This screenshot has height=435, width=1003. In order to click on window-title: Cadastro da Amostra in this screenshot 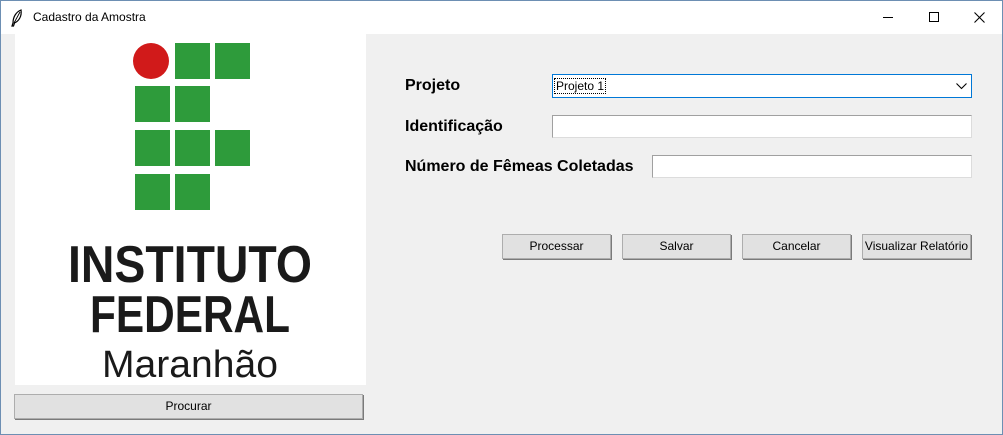, I will do `click(89, 17)`.